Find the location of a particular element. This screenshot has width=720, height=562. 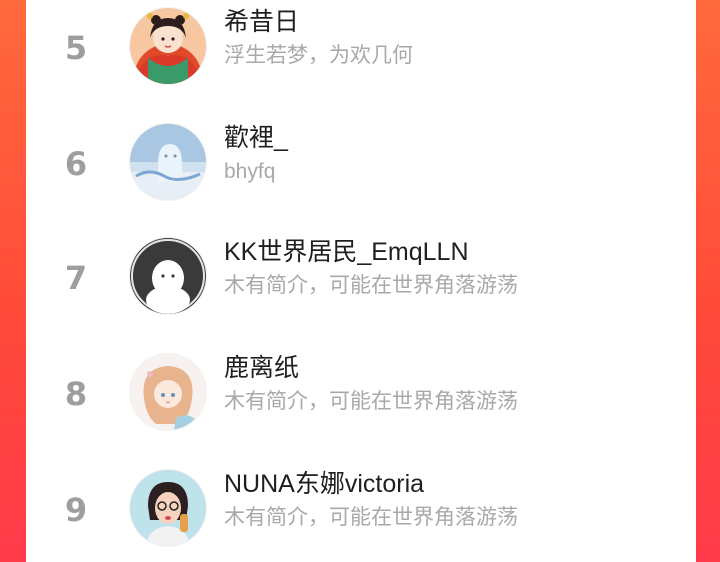

rank-number: 9 is located at coordinates (76, 510).